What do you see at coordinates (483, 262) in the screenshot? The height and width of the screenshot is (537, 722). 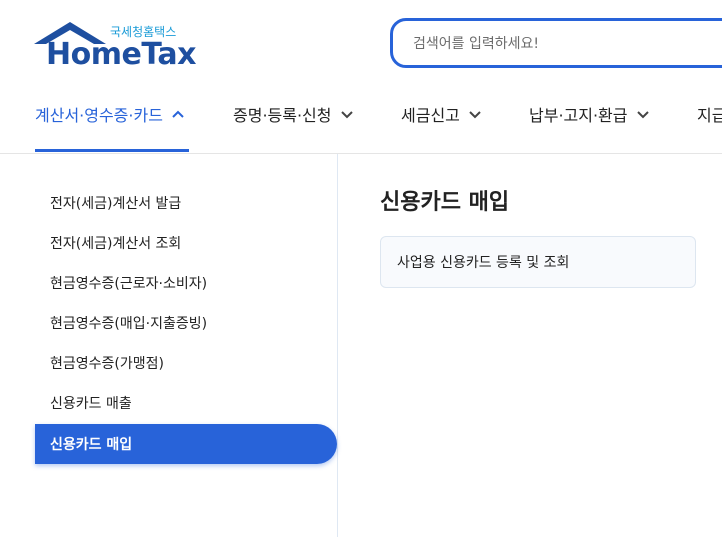 I see `link-business-credit-card-registration: 사업용 신용카드 등록 및 조회` at bounding box center [483, 262].